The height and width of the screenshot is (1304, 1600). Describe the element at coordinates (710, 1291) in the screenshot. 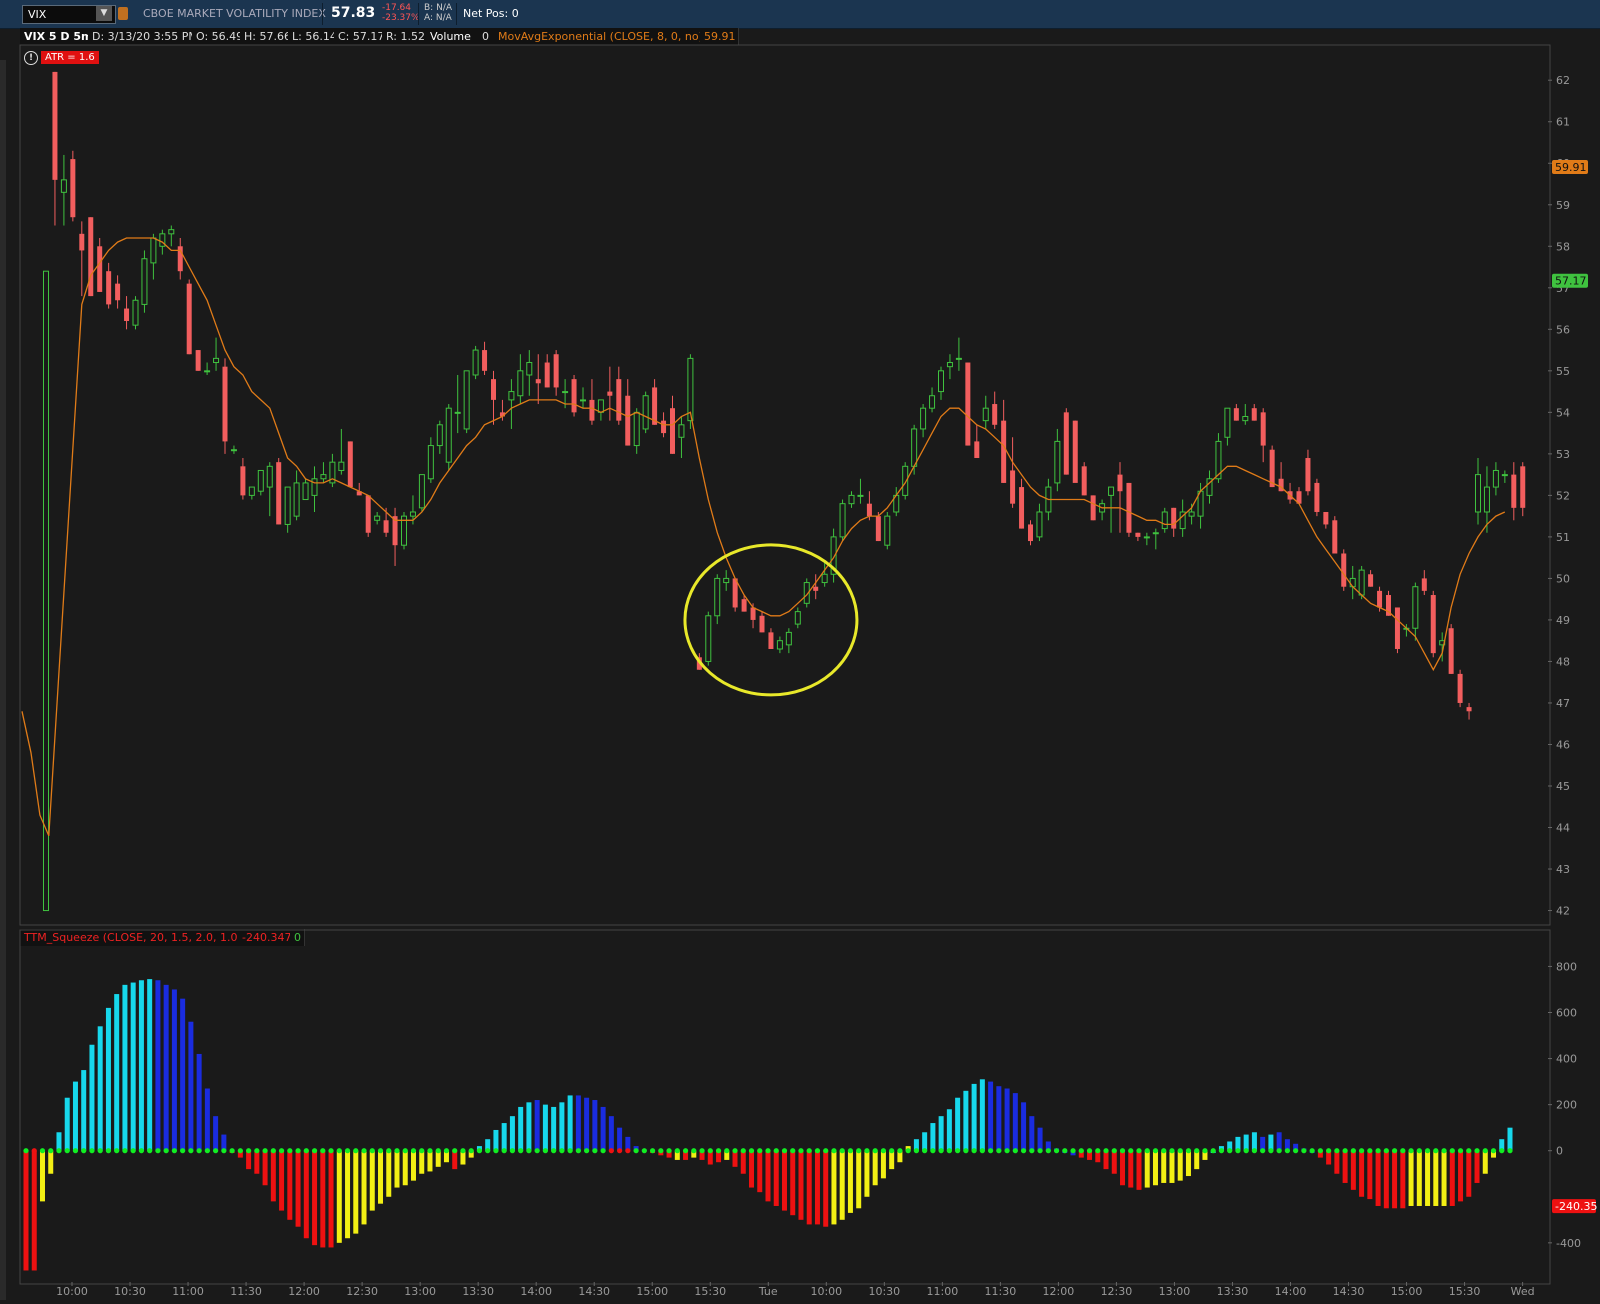

I see `x-axis-label: 15:30` at that location.